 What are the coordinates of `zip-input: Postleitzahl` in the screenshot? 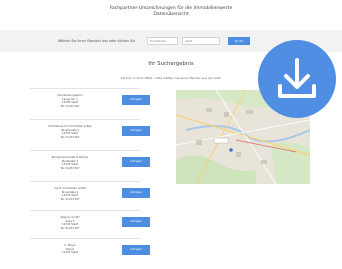 It's located at (162, 41).